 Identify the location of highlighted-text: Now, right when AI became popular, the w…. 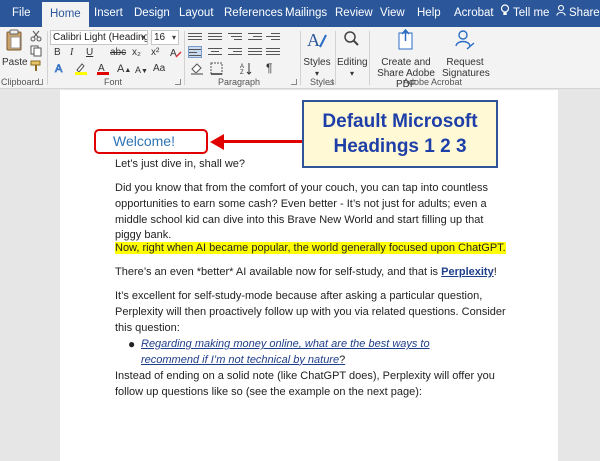
(310, 248).